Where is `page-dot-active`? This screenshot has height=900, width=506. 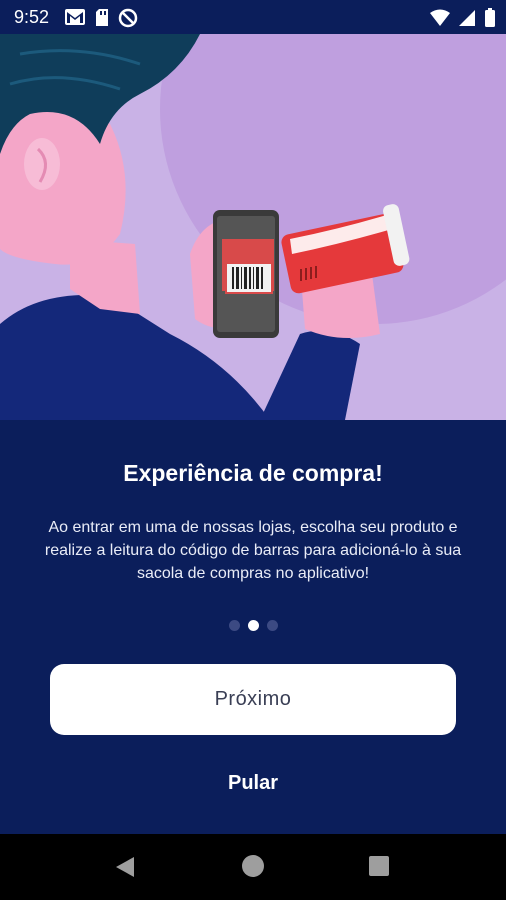
page-dot-active is located at coordinates (253, 625).